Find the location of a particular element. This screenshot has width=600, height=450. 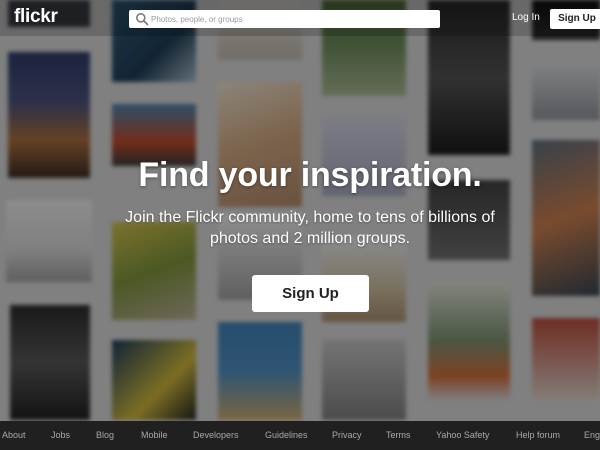

footer-link-guidelines: Guidelines is located at coordinates (286, 435).